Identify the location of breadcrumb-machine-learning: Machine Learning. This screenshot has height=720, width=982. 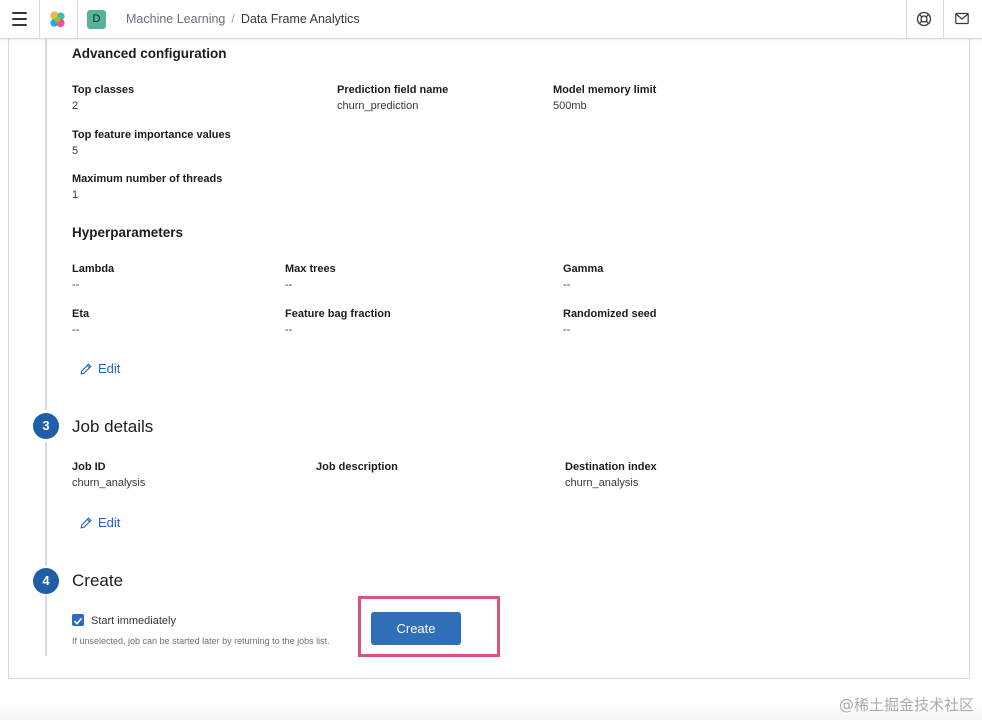
(175, 19).